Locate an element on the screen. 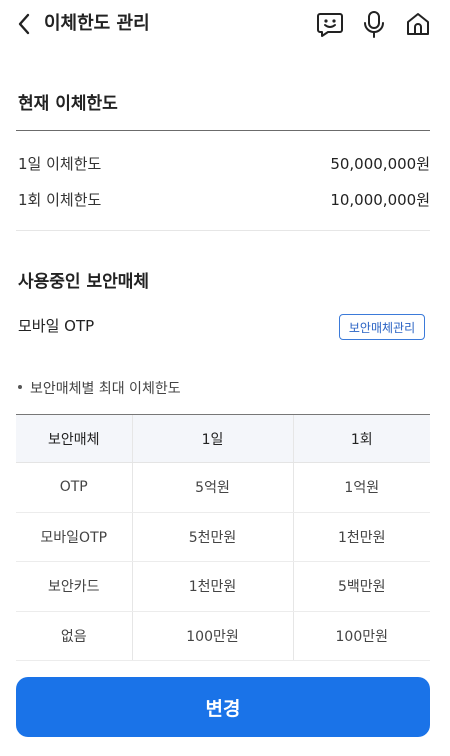 The image size is (450, 756). security-device-title: 사용중인 보안매체 is located at coordinates (84, 282).